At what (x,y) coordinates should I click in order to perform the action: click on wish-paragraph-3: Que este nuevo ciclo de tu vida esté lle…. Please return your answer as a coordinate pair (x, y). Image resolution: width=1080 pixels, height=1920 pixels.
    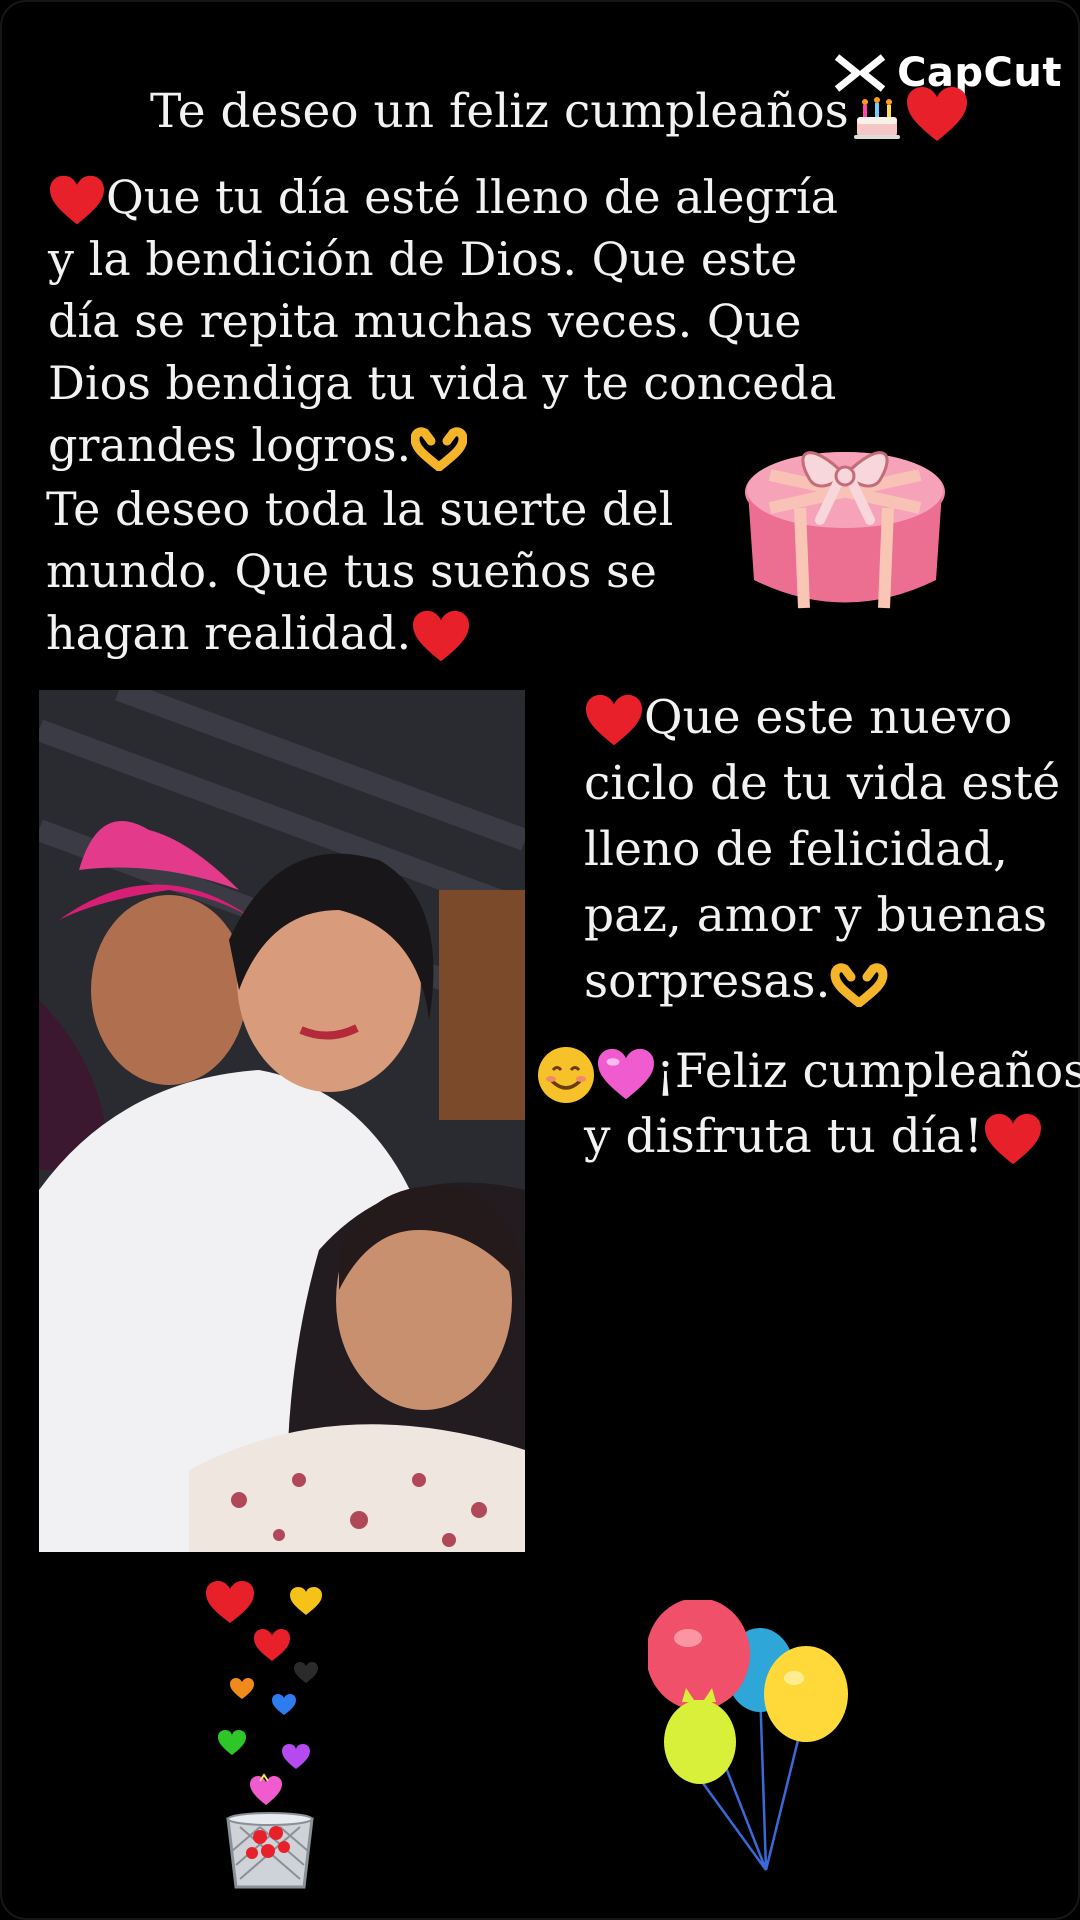
    Looking at the image, I should click on (822, 850).